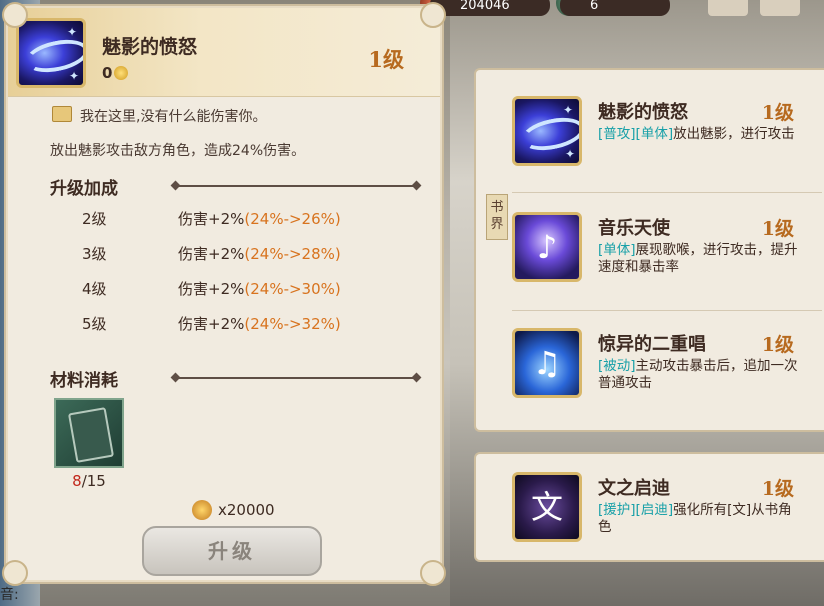 Image resolution: width=824 pixels, height=606 pixels. What do you see at coordinates (178, 151) in the screenshot?
I see `skill-description: 放出魅影攻击敌方角色，造成24%伤害。` at bounding box center [178, 151].